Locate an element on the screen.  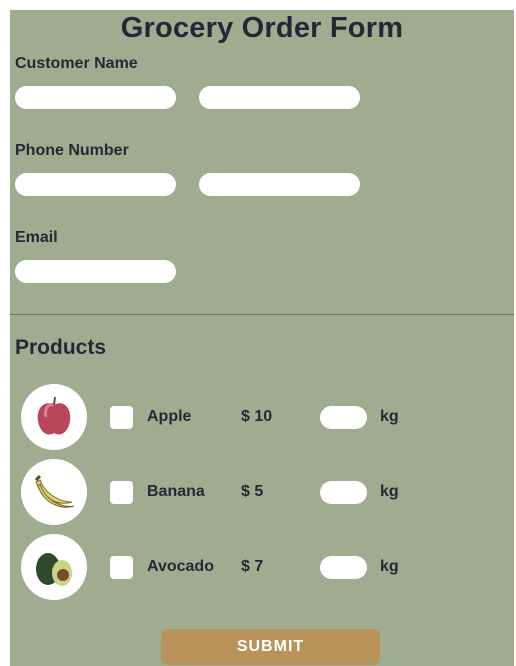
product-row-avocado: Avocado $ 7 kg is located at coordinates (262, 567).